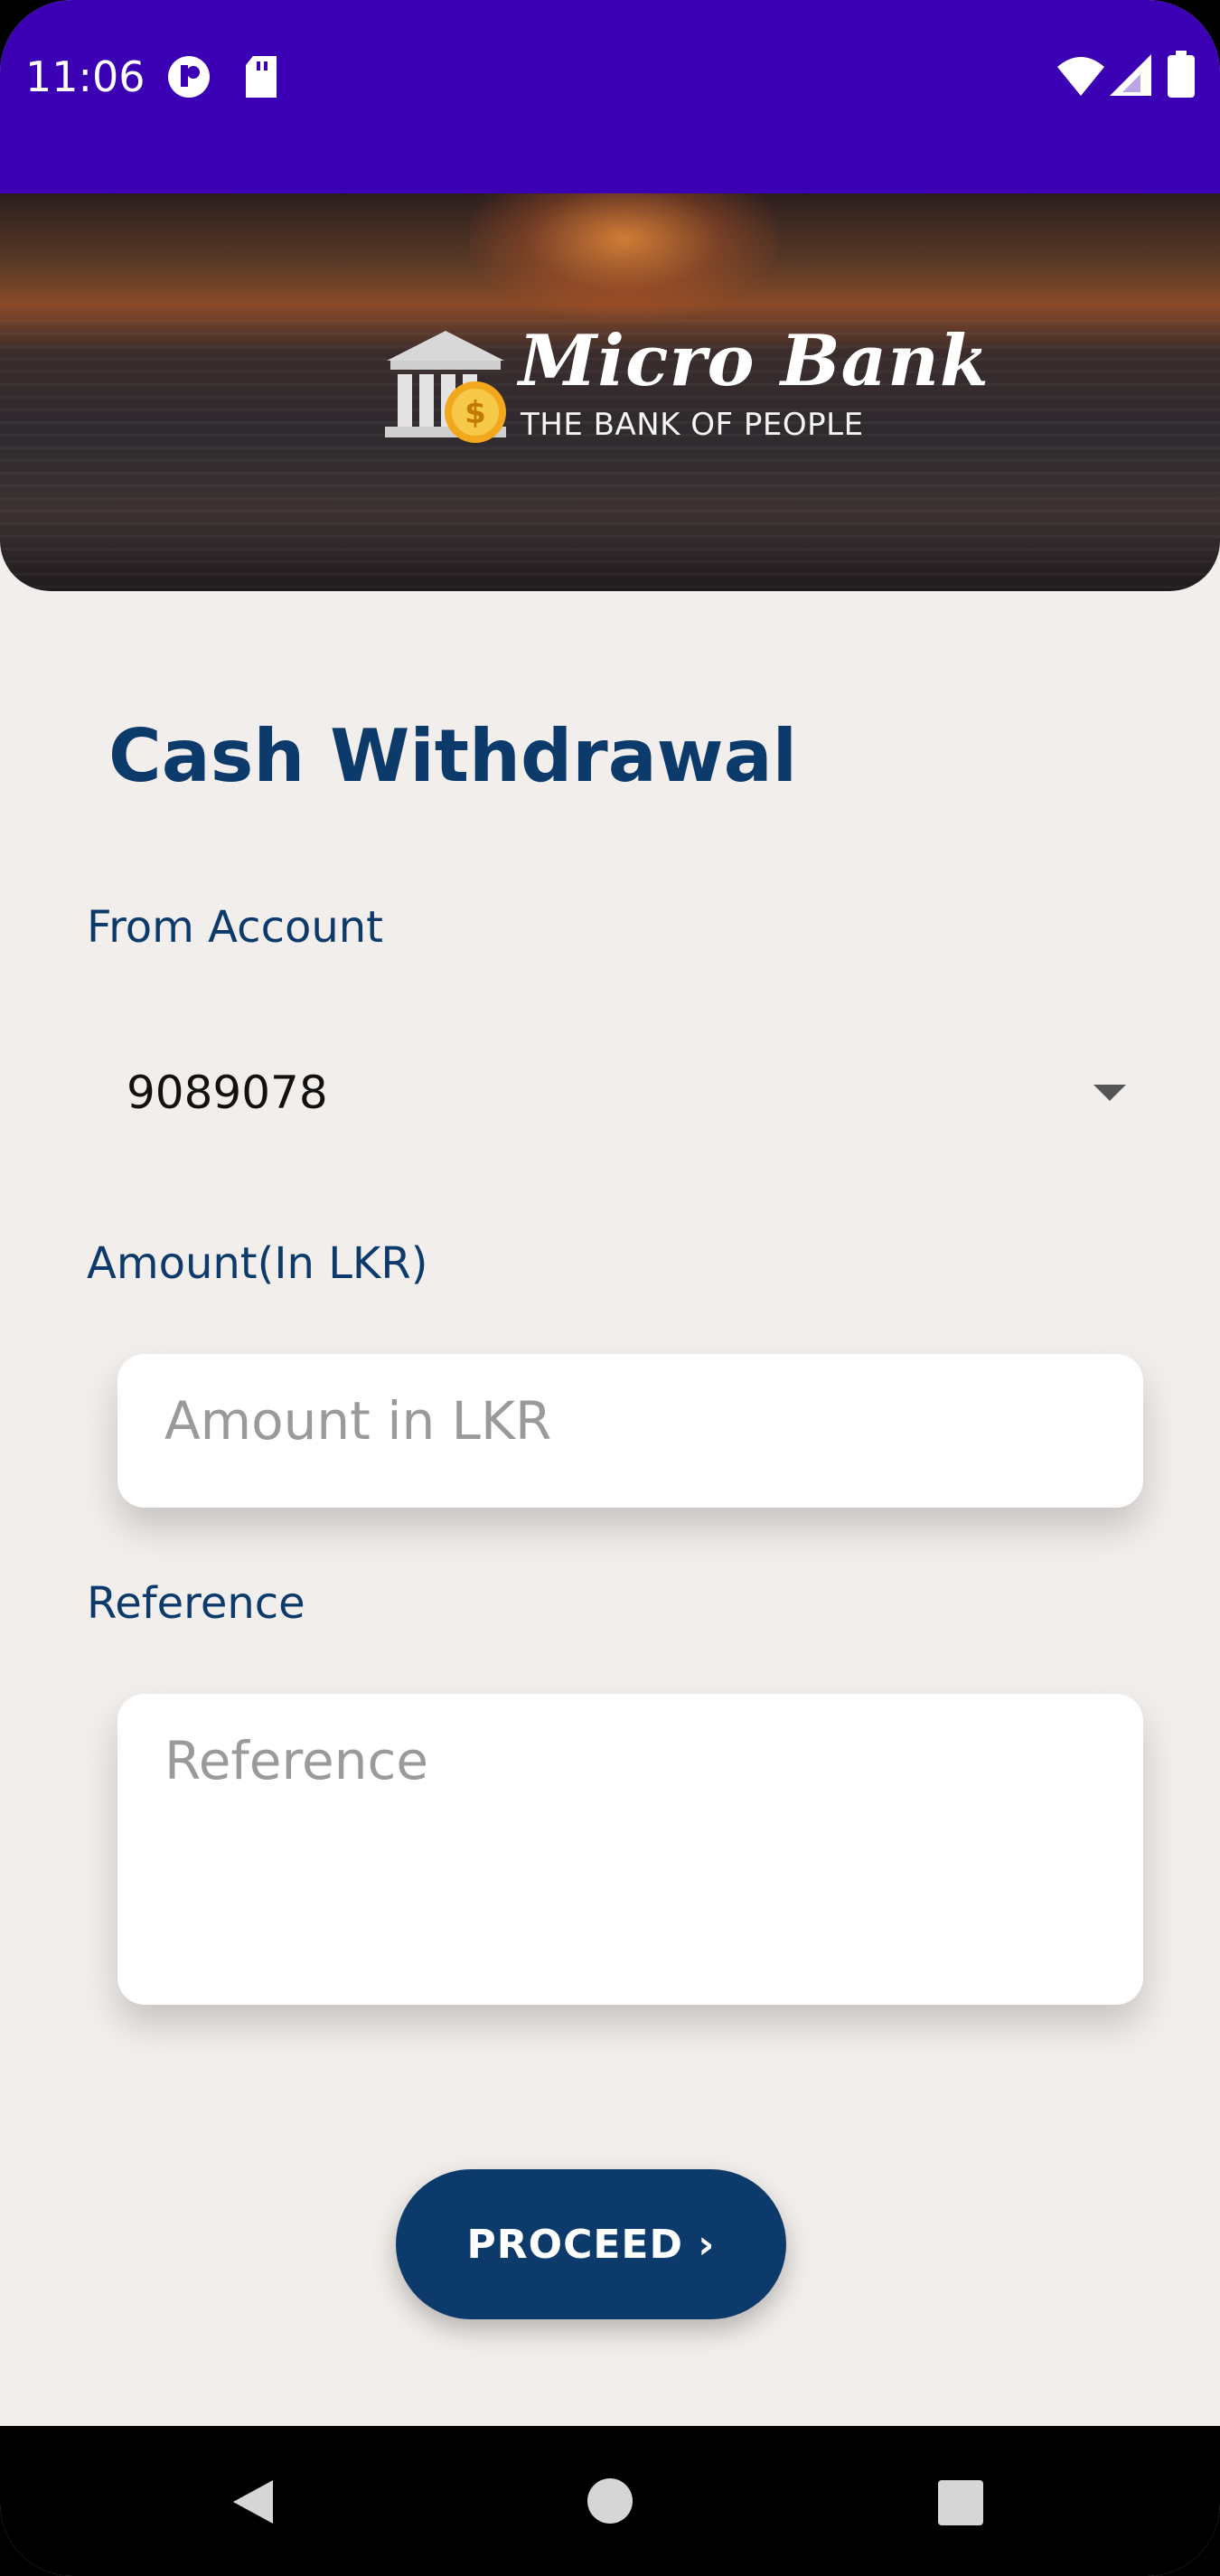 The height and width of the screenshot is (2576, 1220). I want to click on wifi-icon, so click(1080, 76).